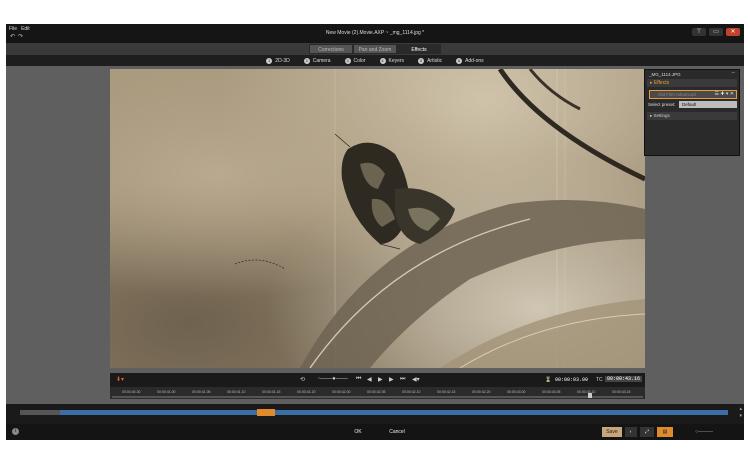 The image size is (750, 469). What do you see at coordinates (282, 60) in the screenshot?
I see `category-label: 2D-3D` at bounding box center [282, 60].